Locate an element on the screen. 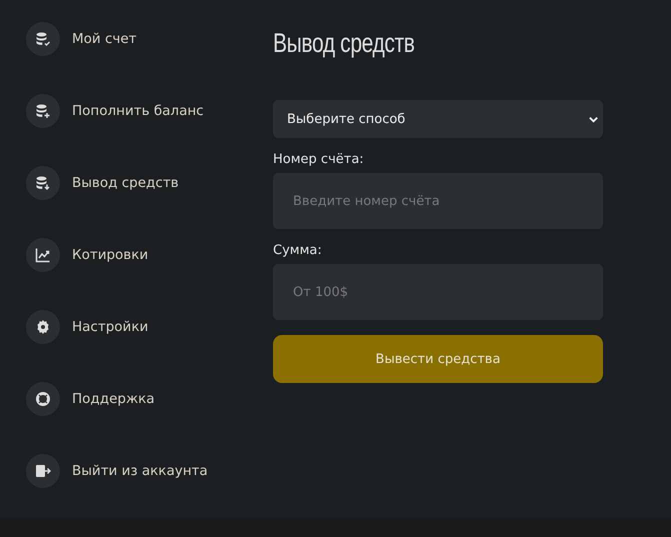  sidebar-link: Пополнить баланс is located at coordinates (138, 111).